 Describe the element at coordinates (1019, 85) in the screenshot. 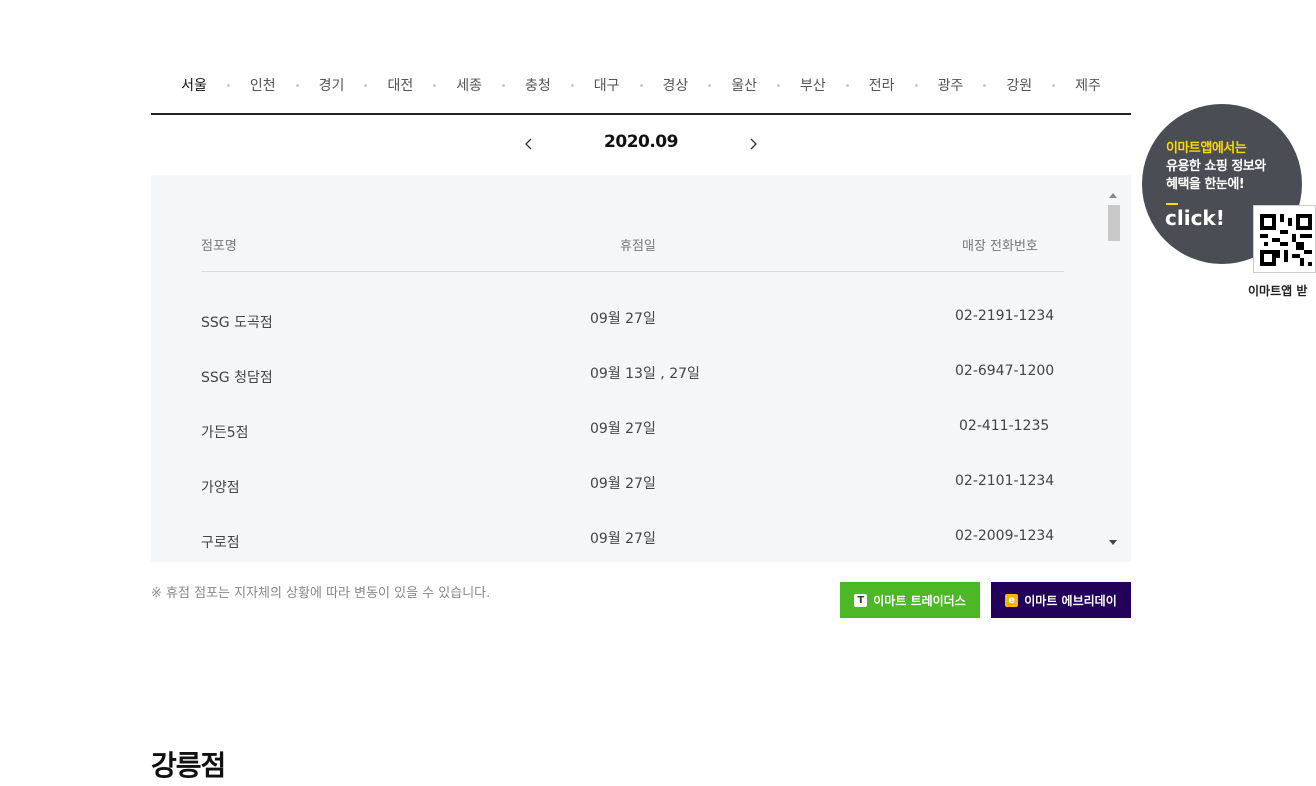

I see `region-tab: 강원` at that location.